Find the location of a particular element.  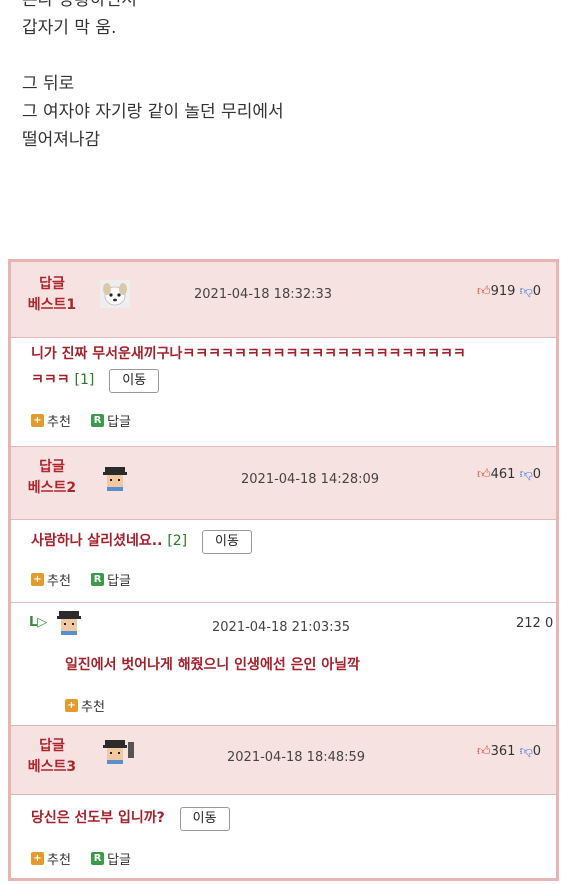

comment-date: 2021-04-18 18:32:33 is located at coordinates (263, 294).